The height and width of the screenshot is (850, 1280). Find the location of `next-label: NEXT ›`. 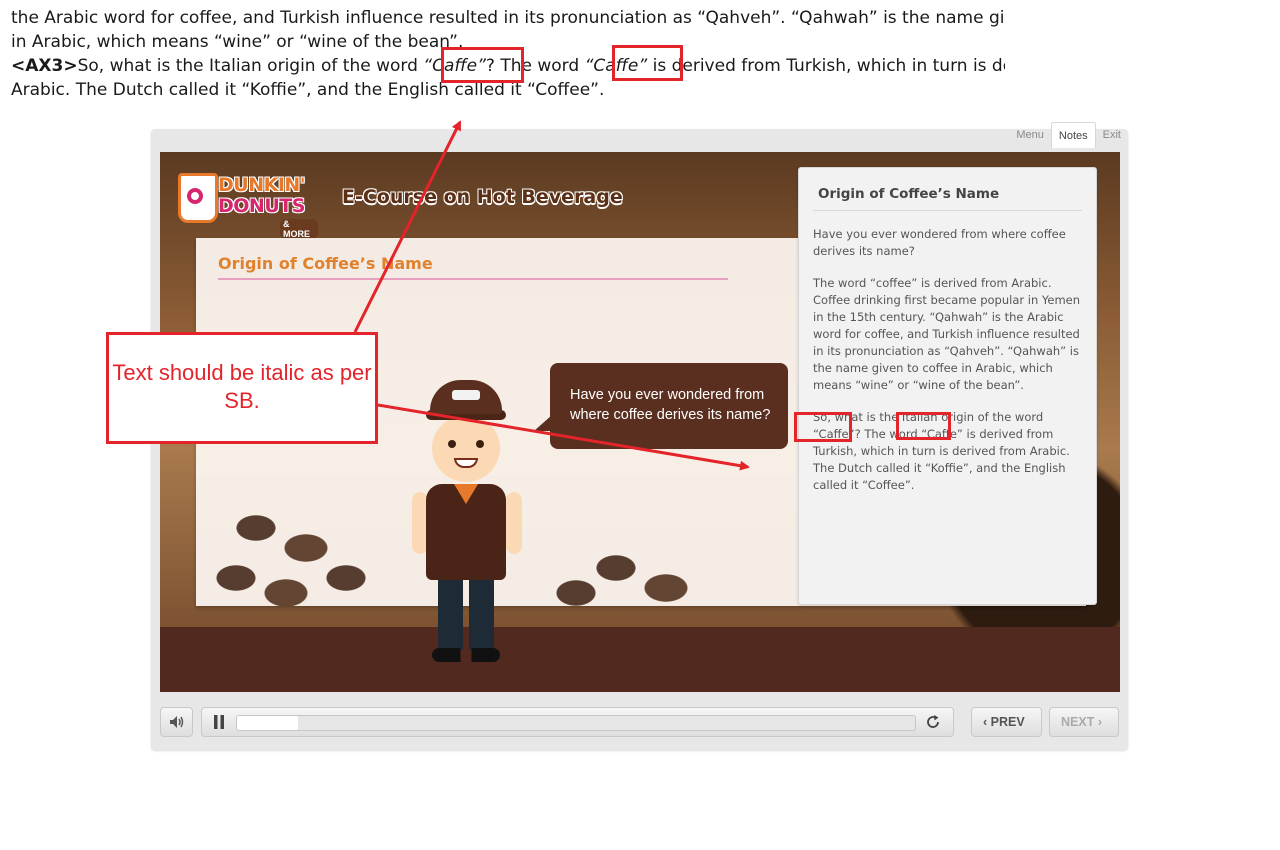

next-label: NEXT › is located at coordinates (1081, 722).